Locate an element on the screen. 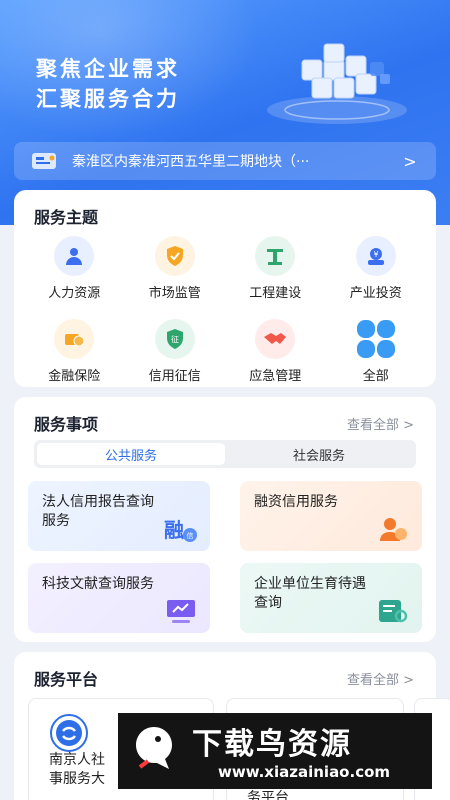 Image resolution: width=450 pixels, height=800 pixels. theme-item-label: 信用征信 is located at coordinates (174, 376).